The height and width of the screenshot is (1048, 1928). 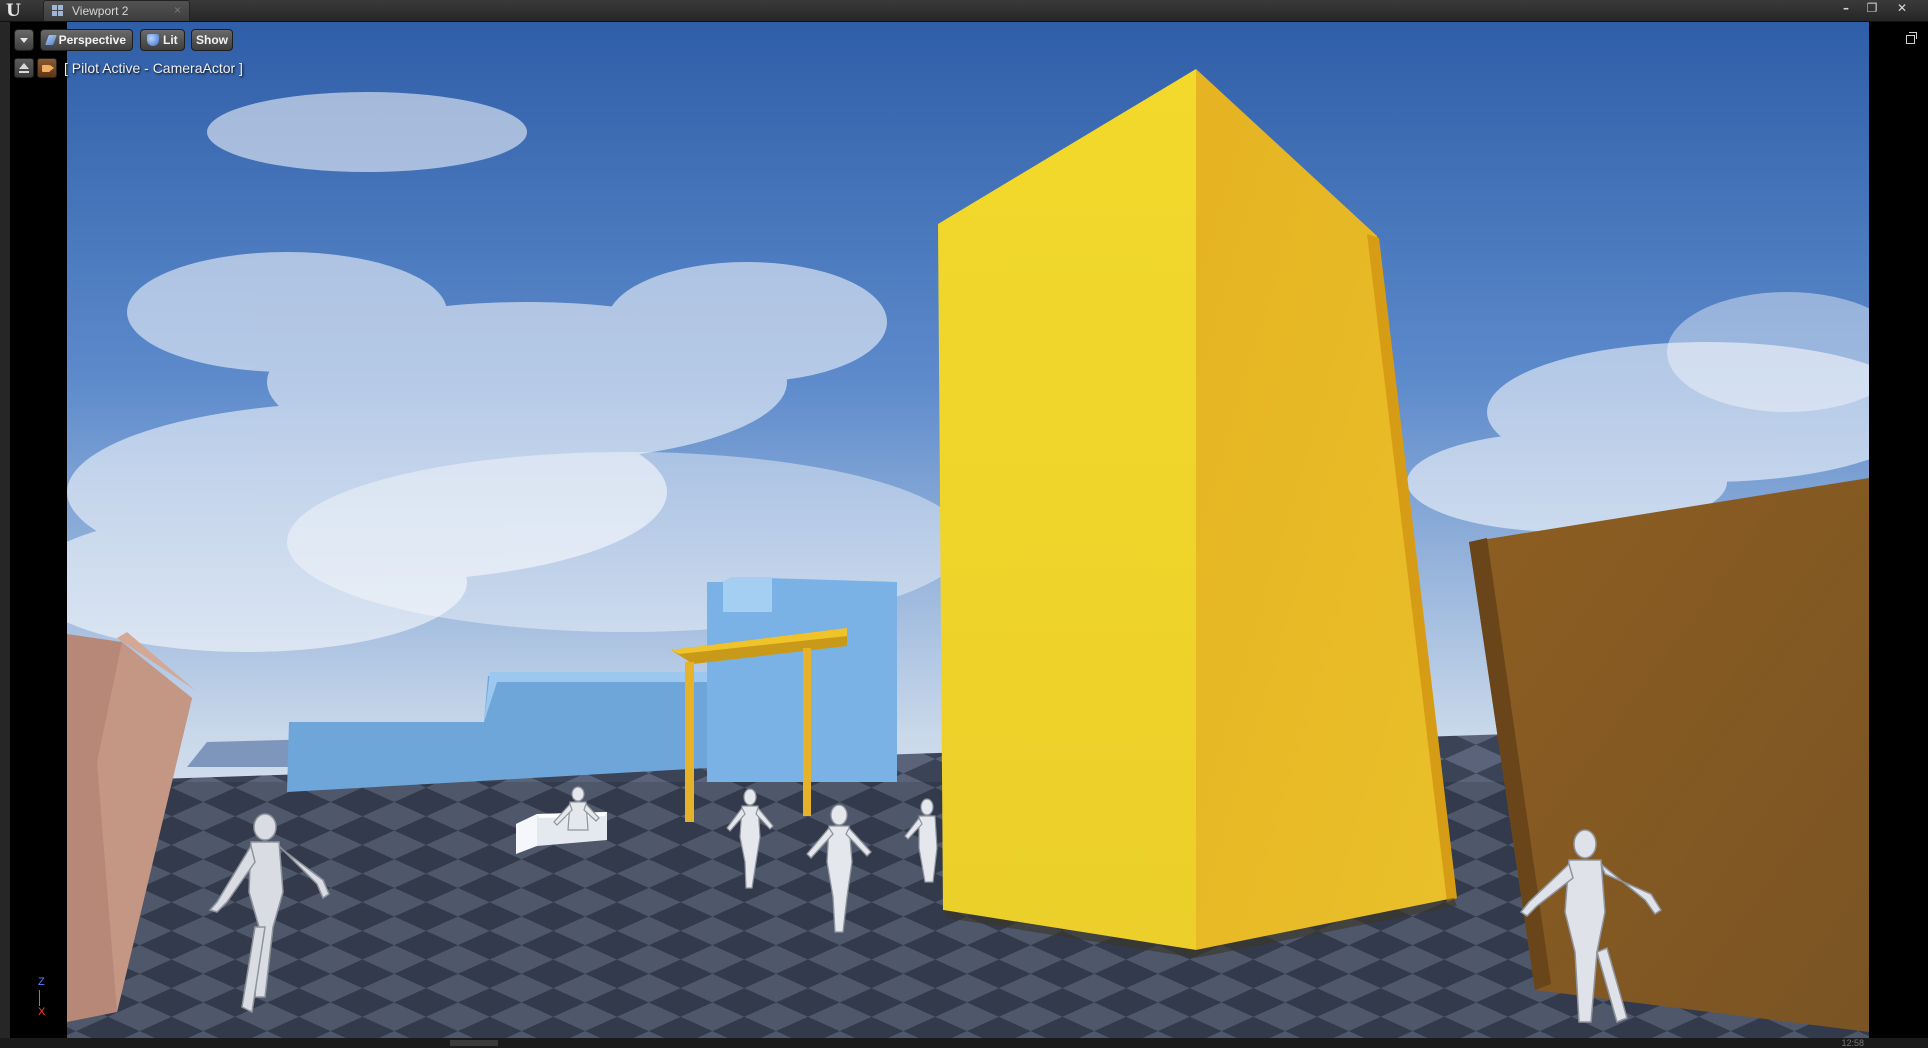 I want to click on tab-close-button: ×, so click(x=177, y=10).